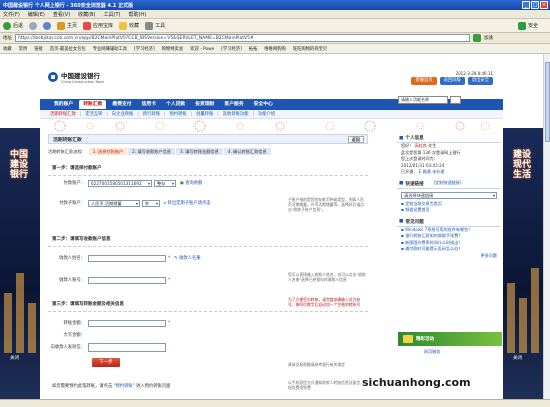 The height and width of the screenshot is (407, 550). I want to click on return-button: 返回, so click(355, 139).